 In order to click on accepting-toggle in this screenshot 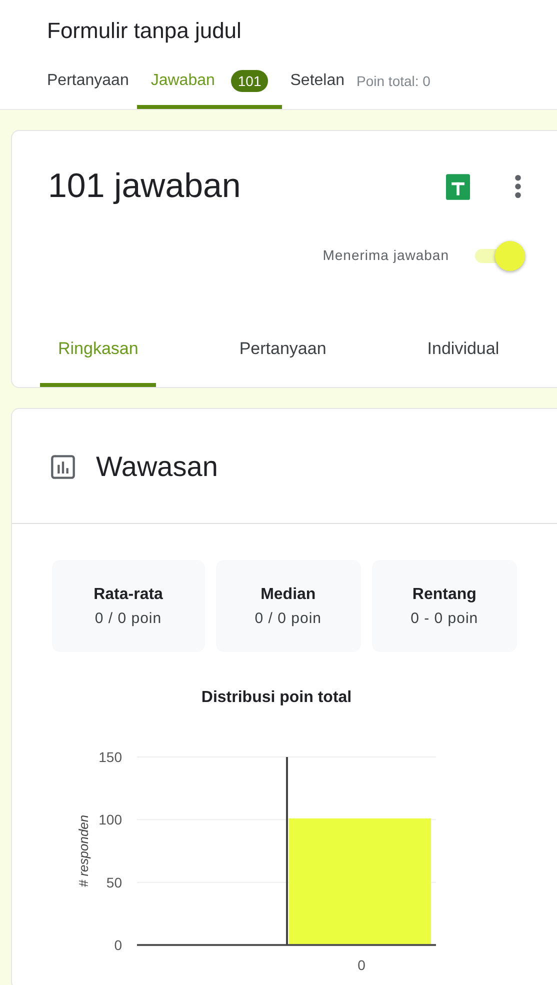, I will do `click(499, 255)`.